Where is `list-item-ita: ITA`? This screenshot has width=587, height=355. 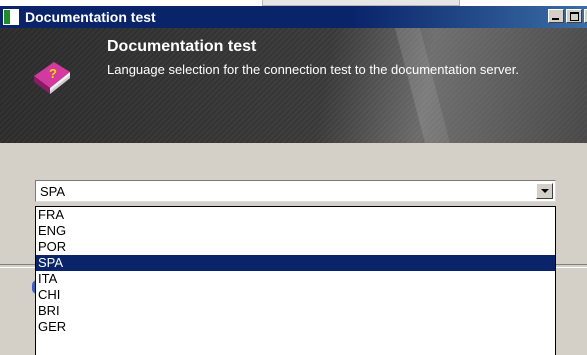
list-item-ita: ITA is located at coordinates (295, 279).